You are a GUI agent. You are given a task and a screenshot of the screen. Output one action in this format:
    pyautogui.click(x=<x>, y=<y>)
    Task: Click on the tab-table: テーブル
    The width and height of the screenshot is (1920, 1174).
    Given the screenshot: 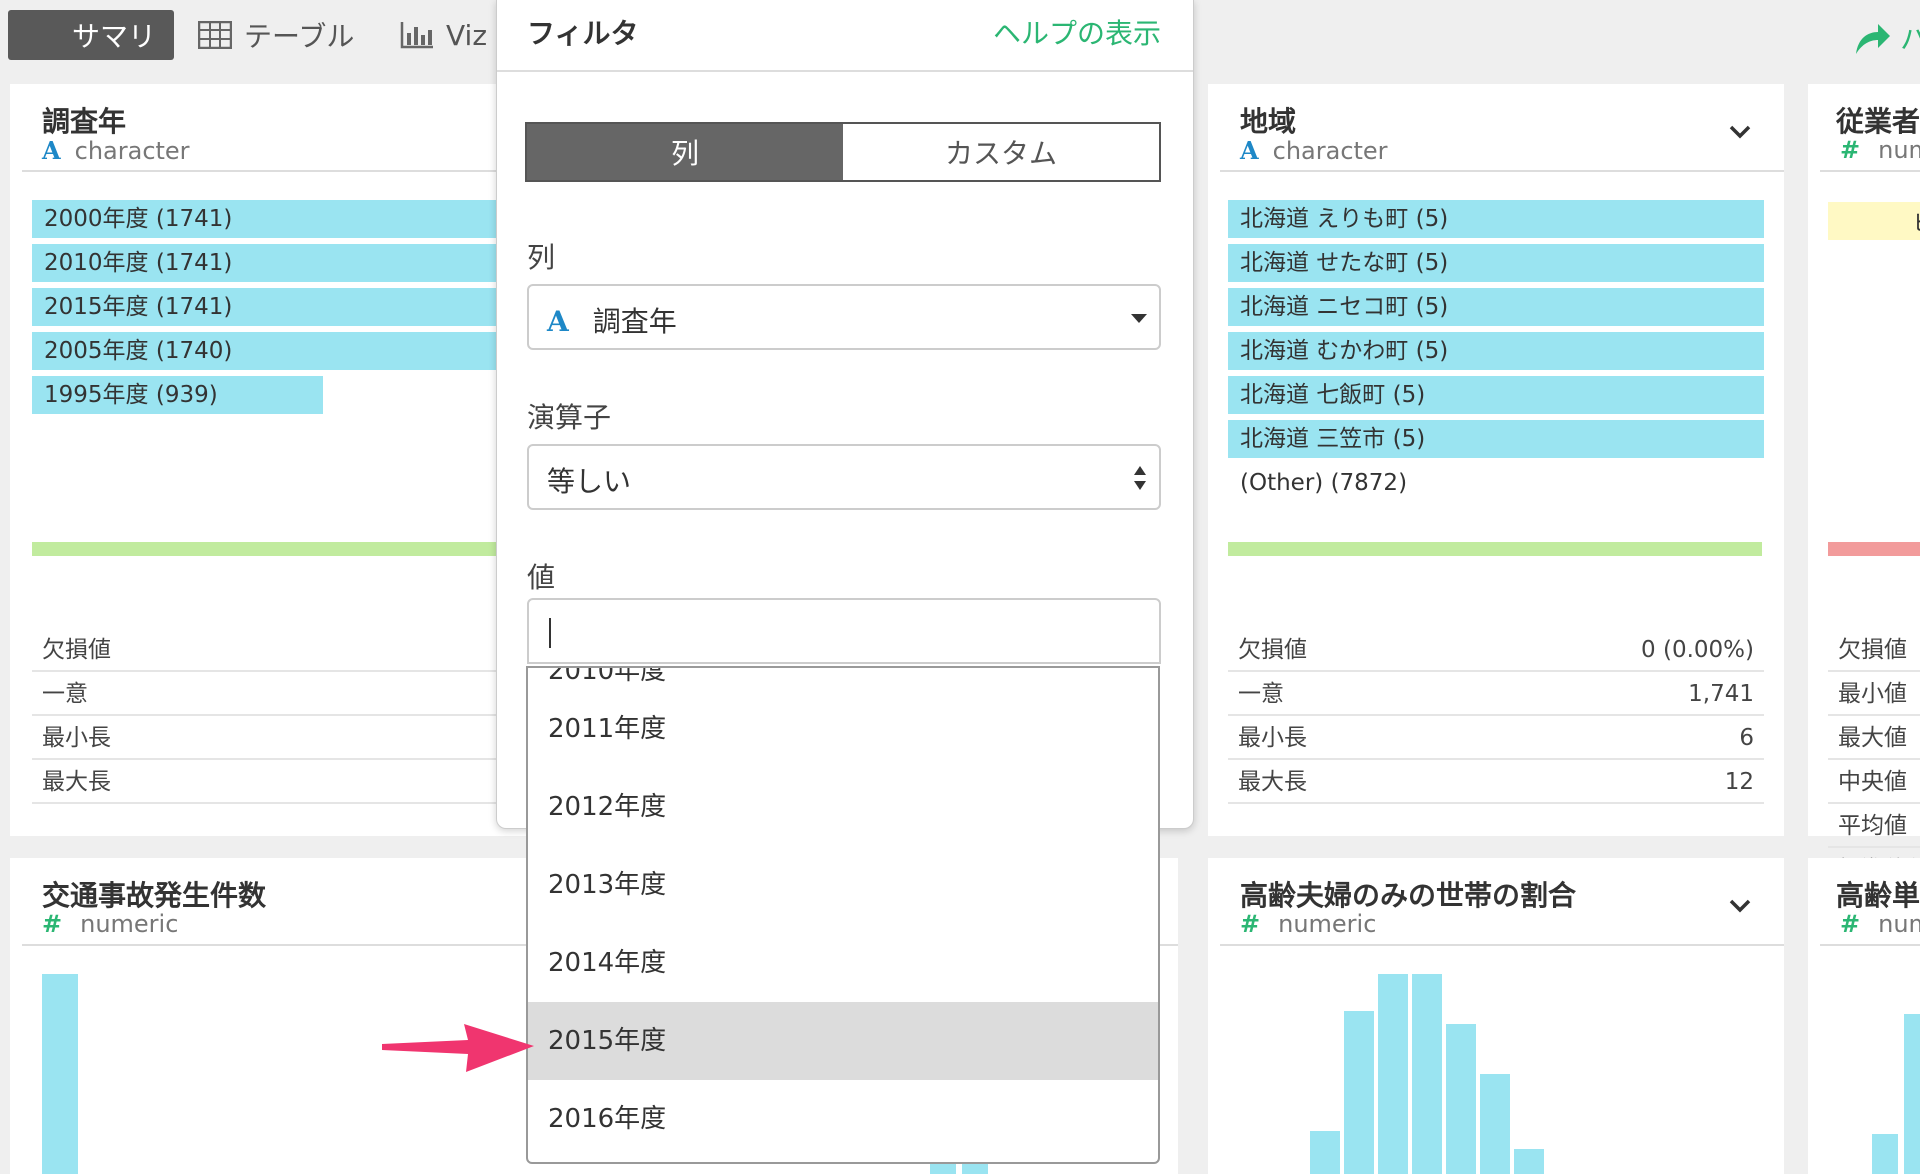 What is the action you would take?
    pyautogui.click(x=276, y=35)
    